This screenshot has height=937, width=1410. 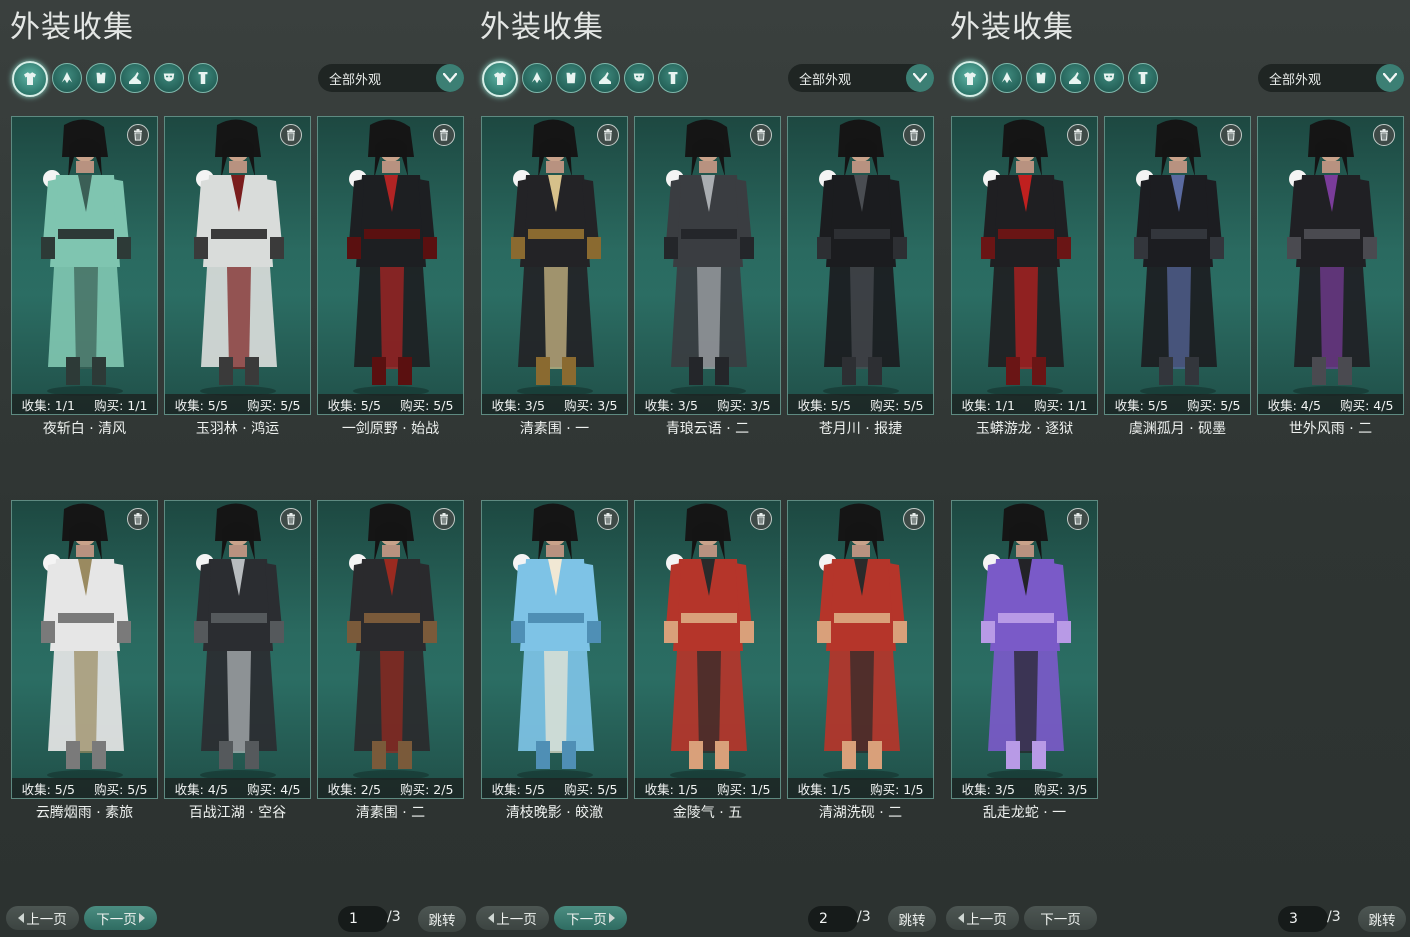 What do you see at coordinates (1024, 429) in the screenshot?
I see `outfit-name: 玉蟒游龙 · 逐狱` at bounding box center [1024, 429].